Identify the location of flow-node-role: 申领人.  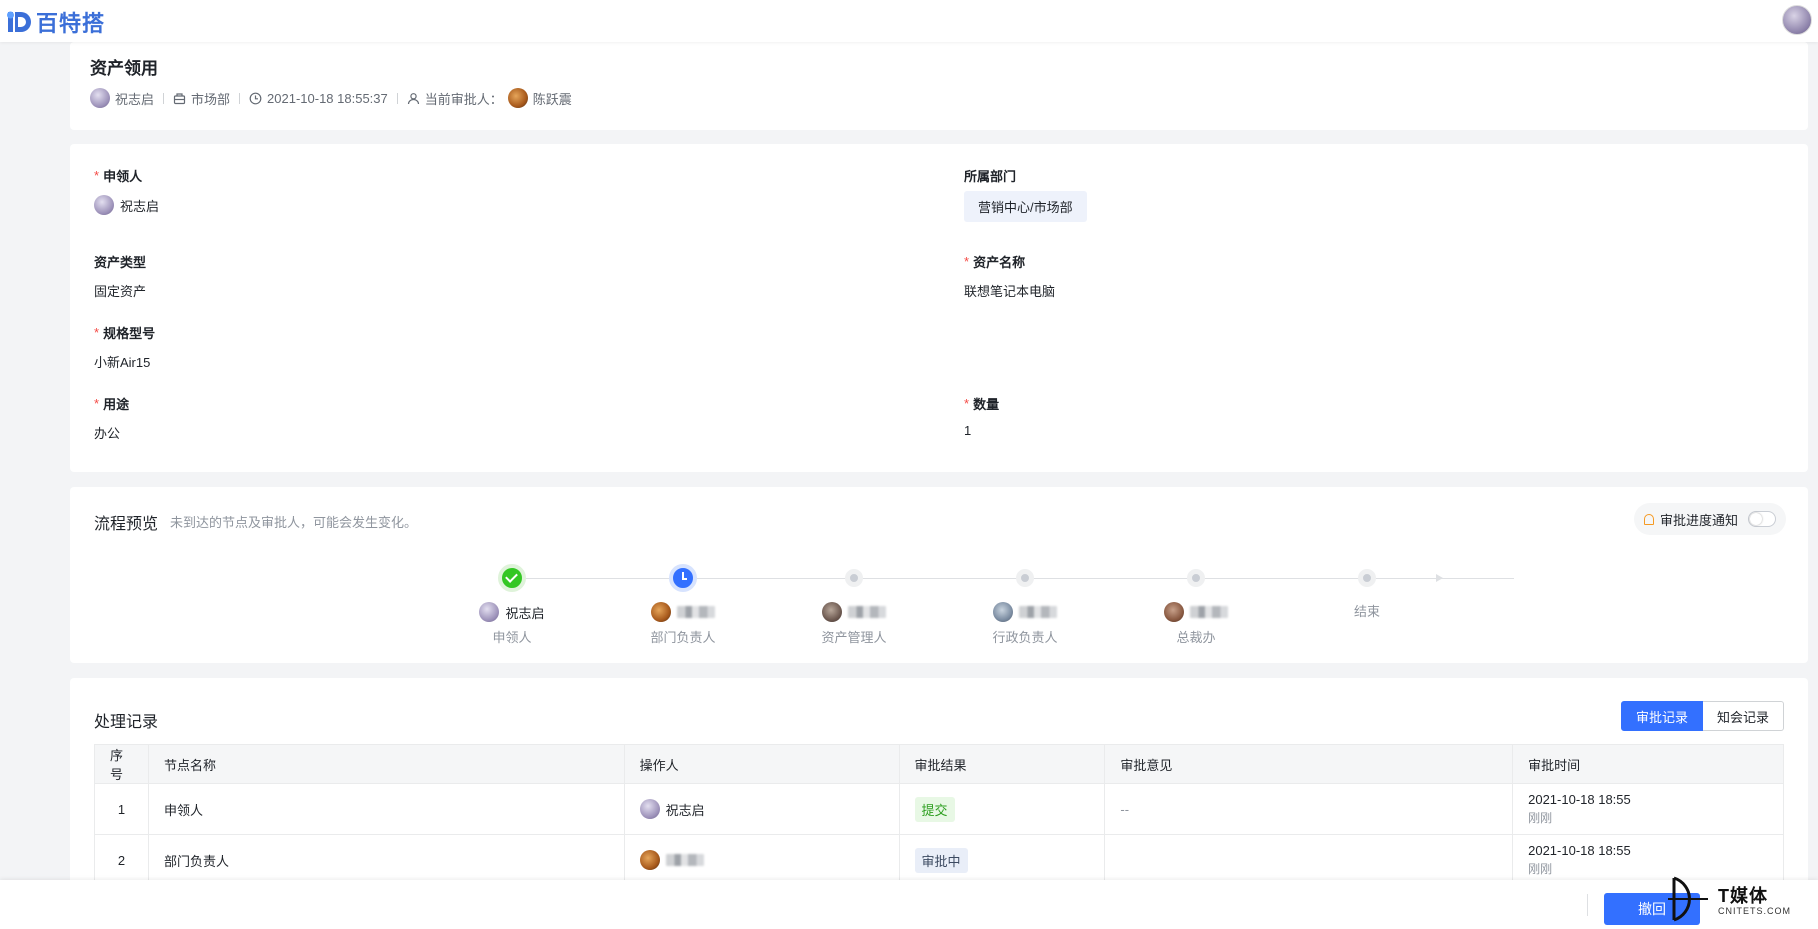
(512, 637).